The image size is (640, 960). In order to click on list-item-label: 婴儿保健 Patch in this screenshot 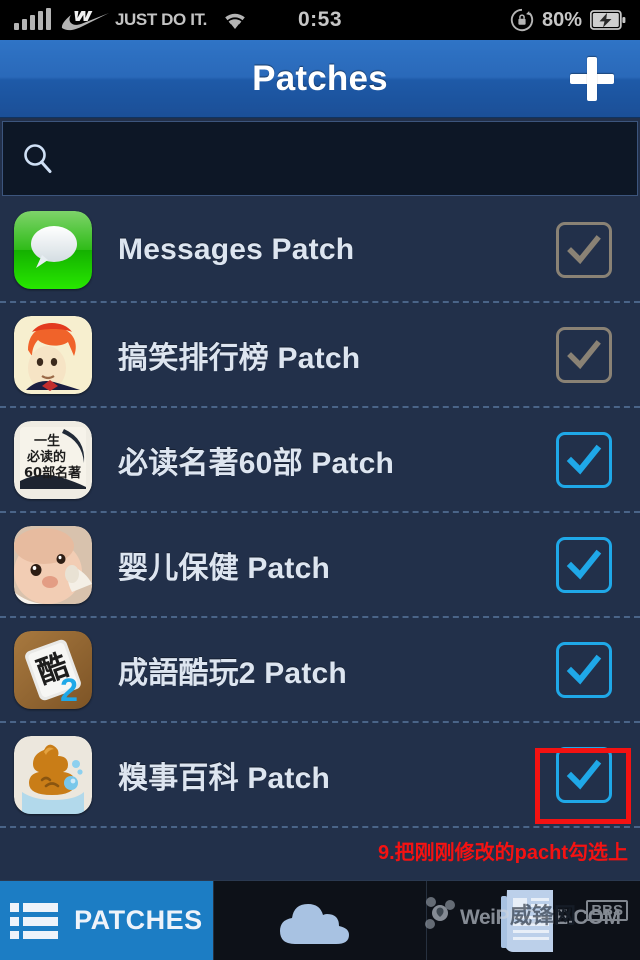, I will do `click(224, 568)`.